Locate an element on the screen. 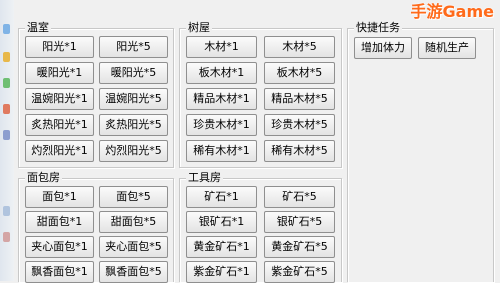 This screenshot has height=283, width=500. ore-5-button: 矿石*5 is located at coordinates (299, 197).